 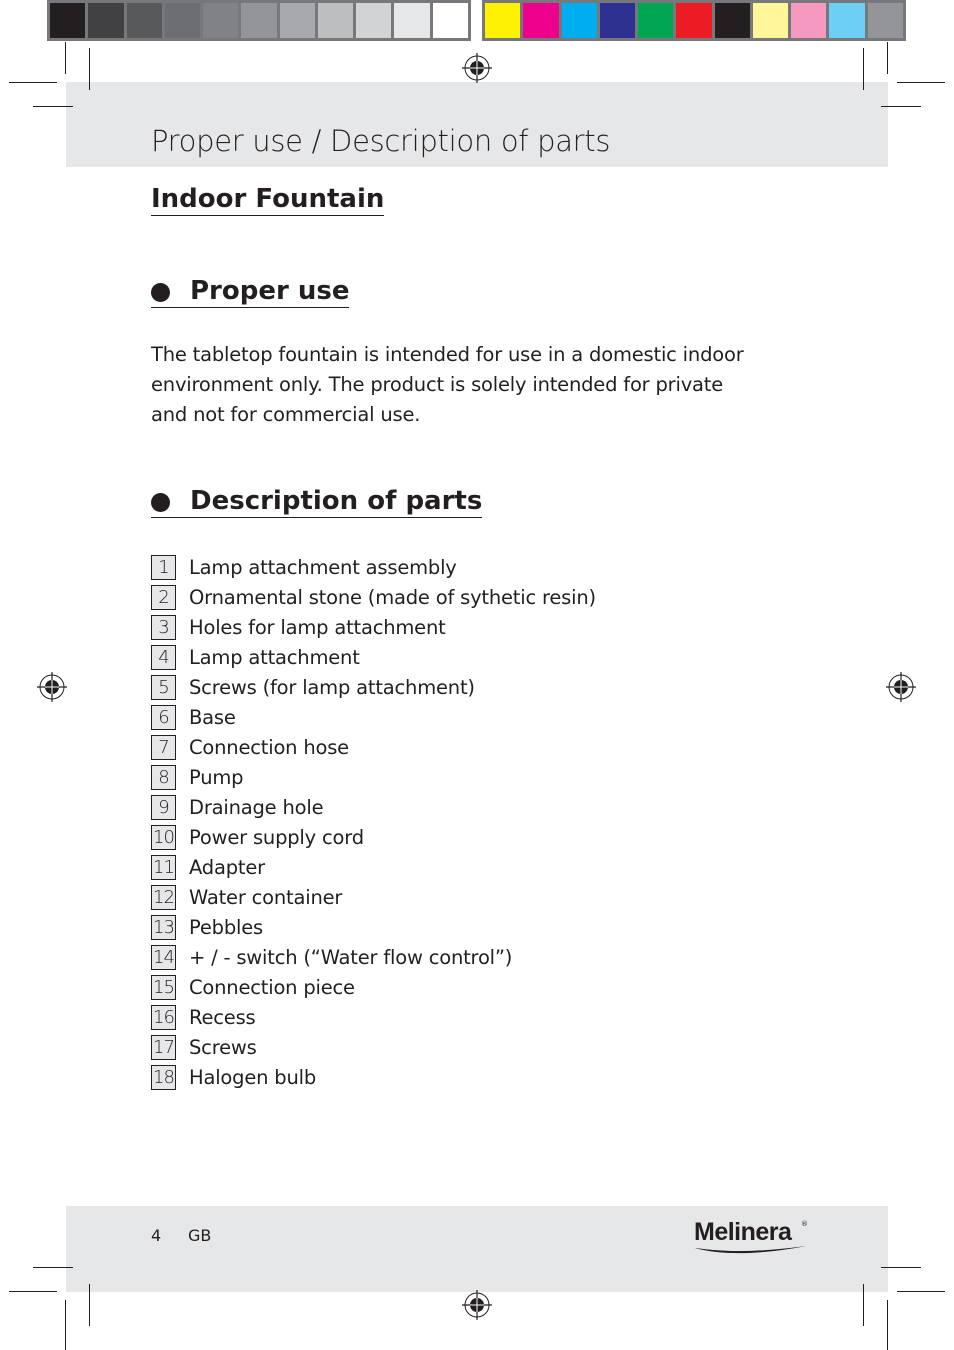 I want to click on part-number-box: 15, so click(x=163, y=988).